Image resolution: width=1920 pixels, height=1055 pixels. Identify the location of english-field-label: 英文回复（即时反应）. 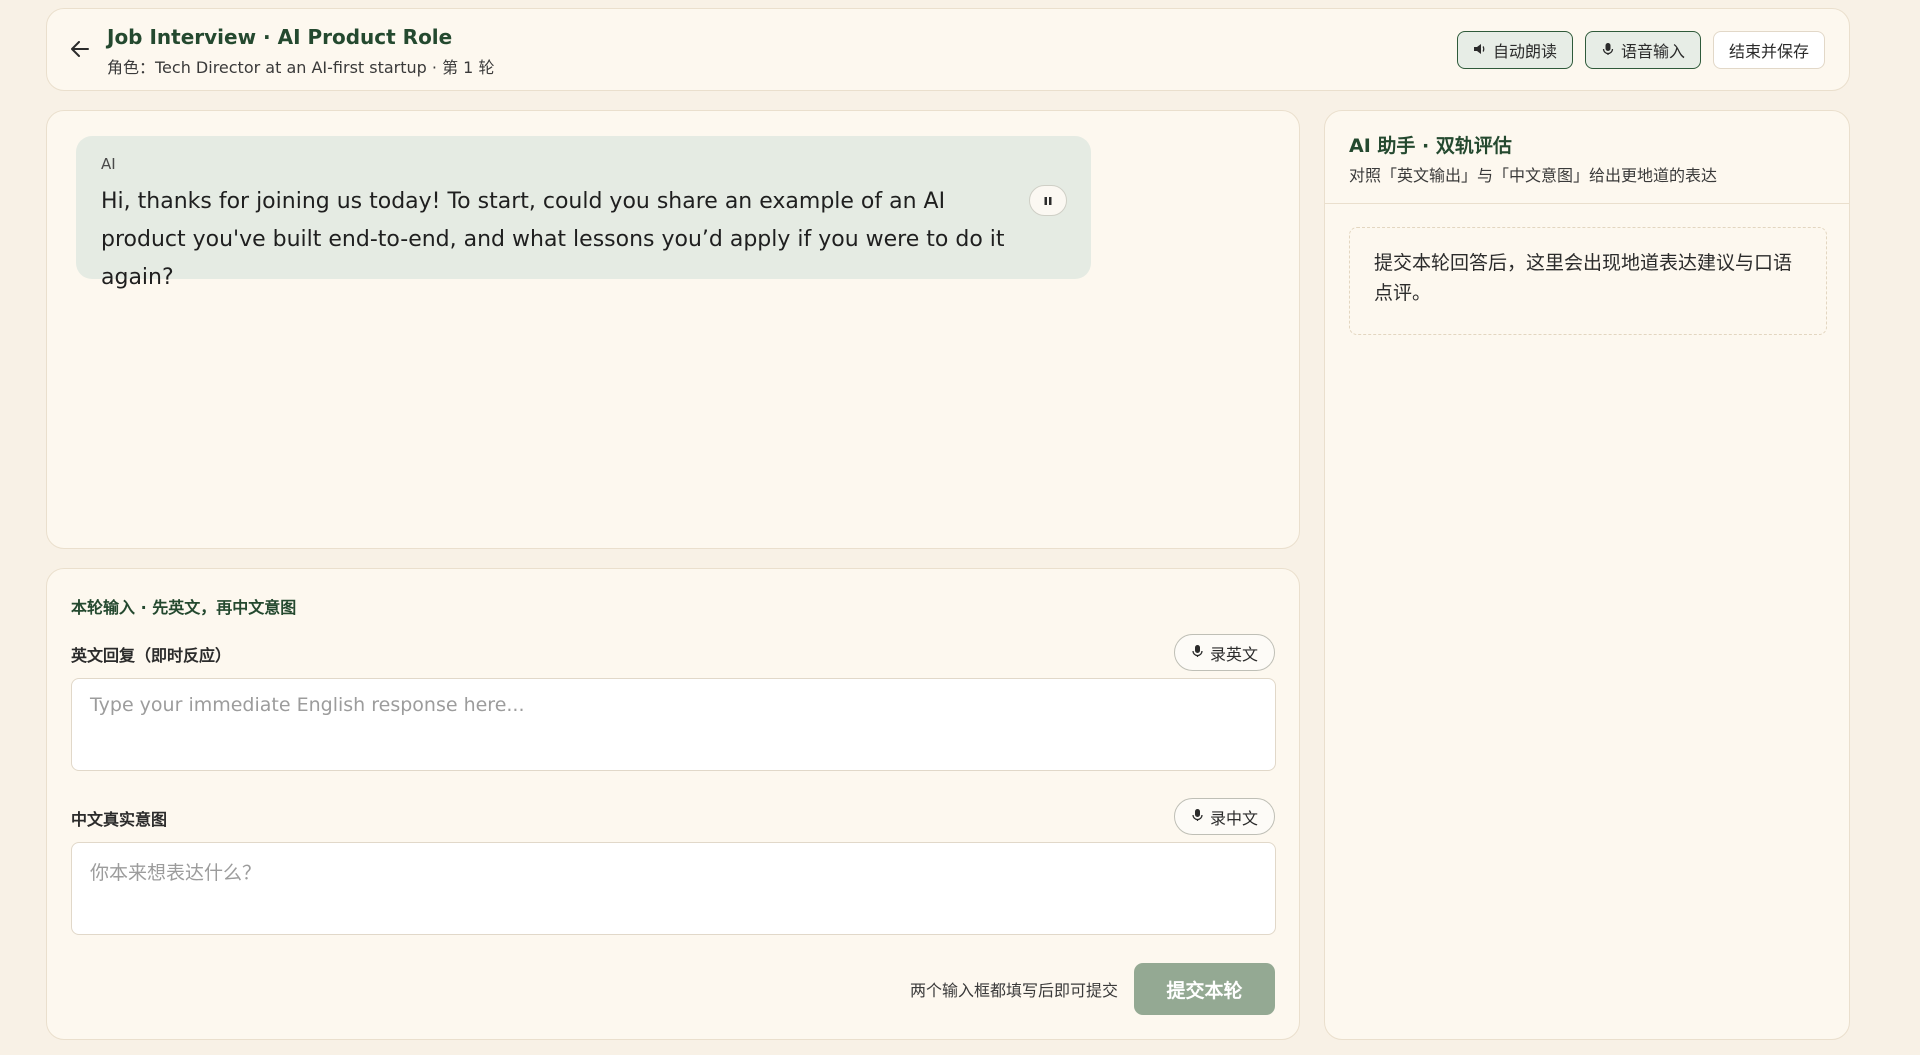
(151, 655).